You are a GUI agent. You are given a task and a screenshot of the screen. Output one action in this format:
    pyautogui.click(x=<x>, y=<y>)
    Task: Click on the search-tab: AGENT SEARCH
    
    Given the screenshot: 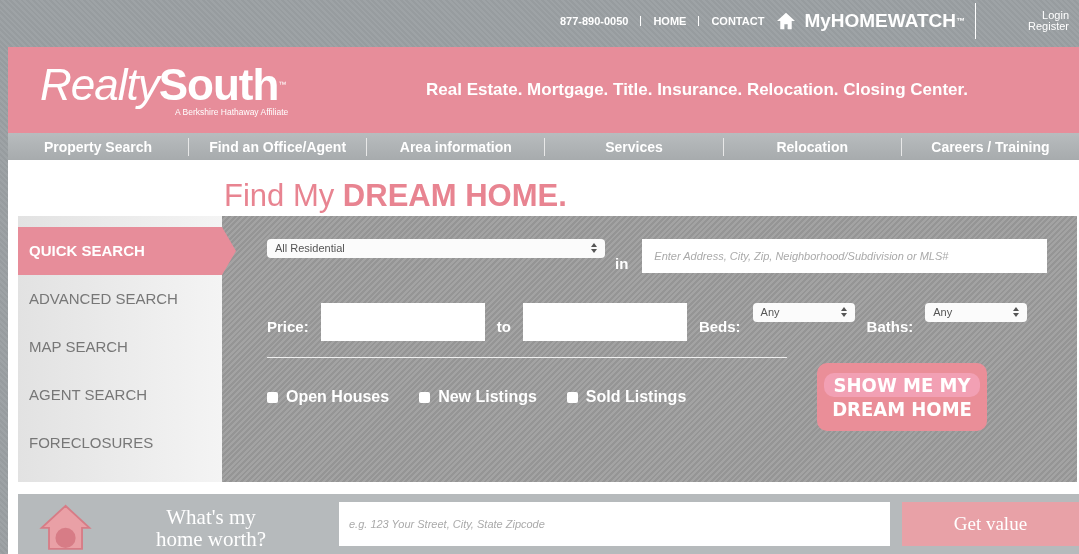 What is the action you would take?
    pyautogui.click(x=120, y=395)
    